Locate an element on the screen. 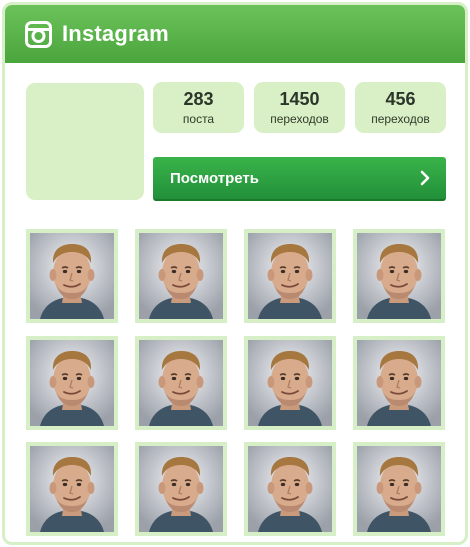  widget-header: Instagram is located at coordinates (235, 34).